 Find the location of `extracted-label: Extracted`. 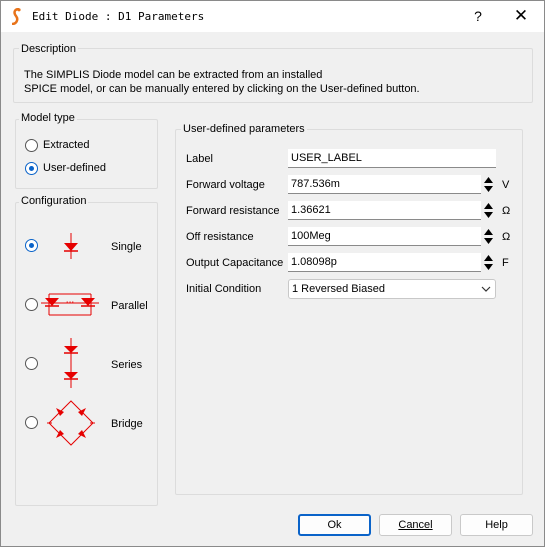

extracted-label: Extracted is located at coordinates (66, 145).